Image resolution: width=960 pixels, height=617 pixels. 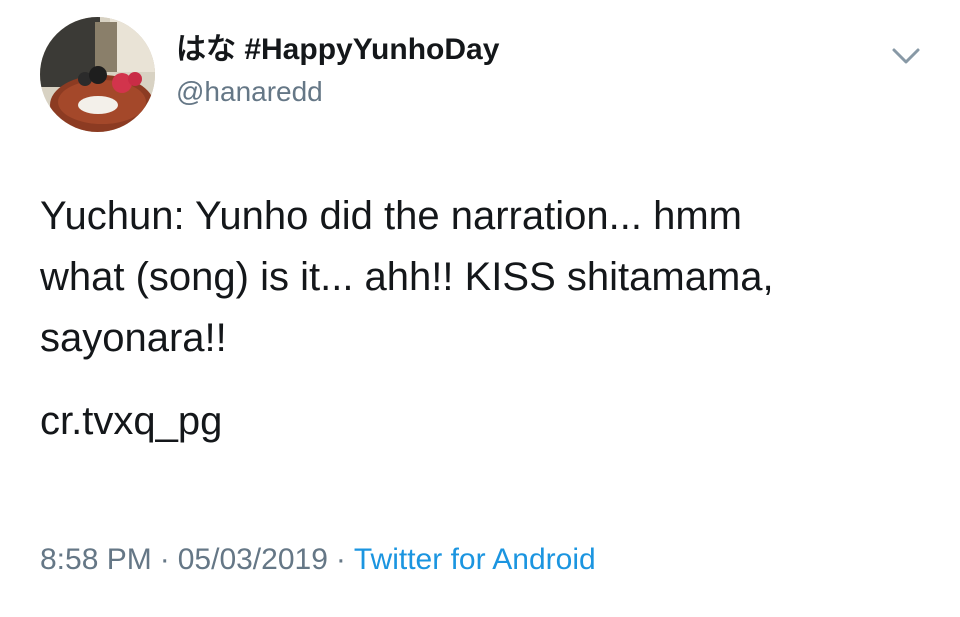 What do you see at coordinates (337, 50) in the screenshot?
I see `display-name: はな #HappyYunhoDay` at bounding box center [337, 50].